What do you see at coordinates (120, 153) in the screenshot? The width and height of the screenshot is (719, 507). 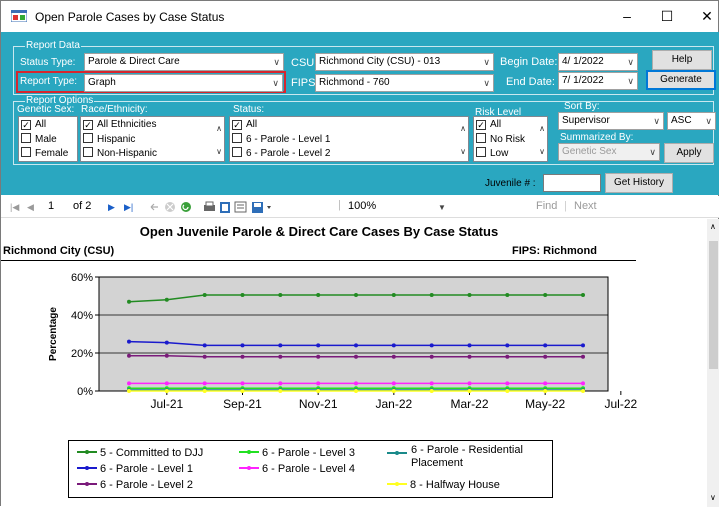 I see `race-option-non-hispanic: Non-Hispanic` at bounding box center [120, 153].